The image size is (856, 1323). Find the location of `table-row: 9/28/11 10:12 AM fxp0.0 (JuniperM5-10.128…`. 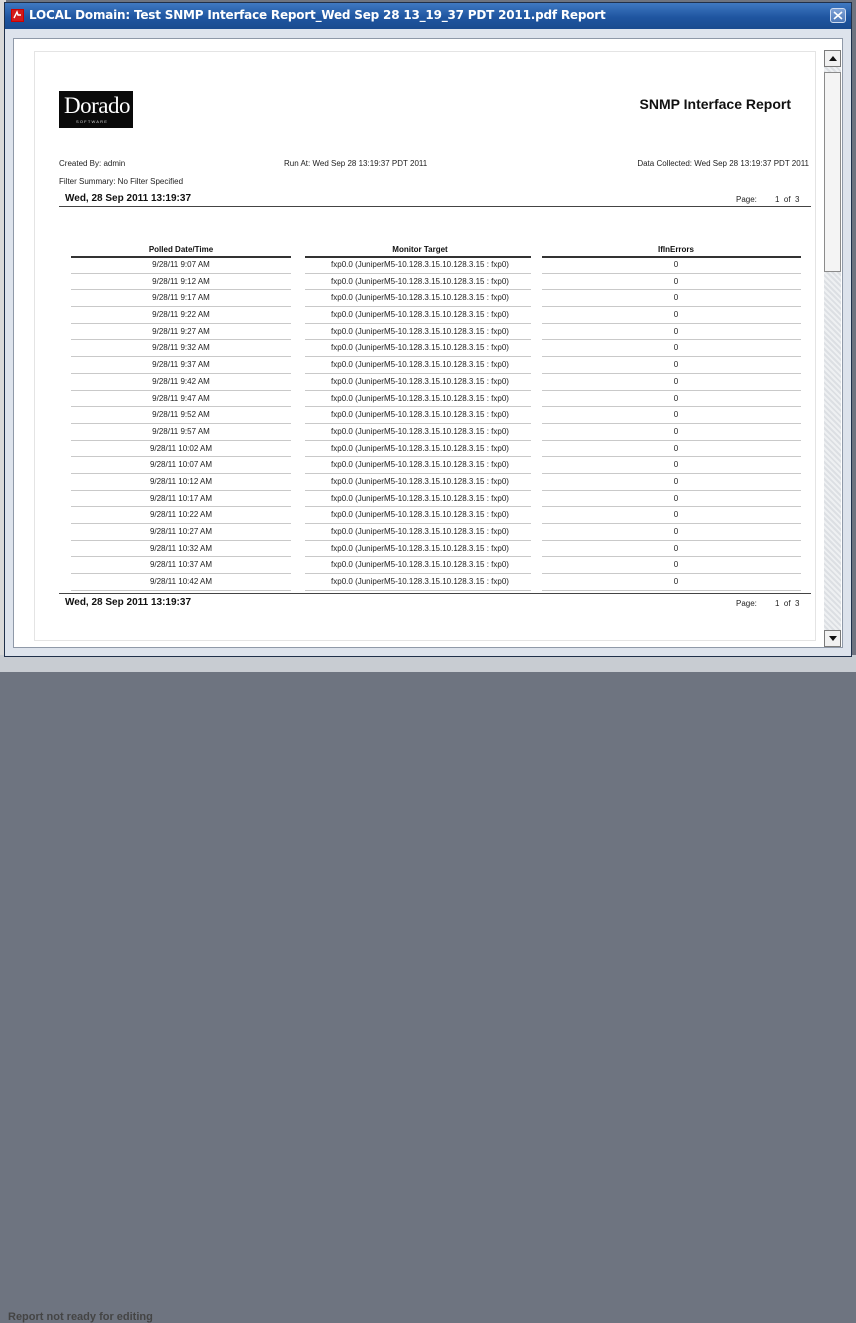

table-row: 9/28/11 10:12 AM fxp0.0 (JuniperM5-10.128… is located at coordinates (426, 482).